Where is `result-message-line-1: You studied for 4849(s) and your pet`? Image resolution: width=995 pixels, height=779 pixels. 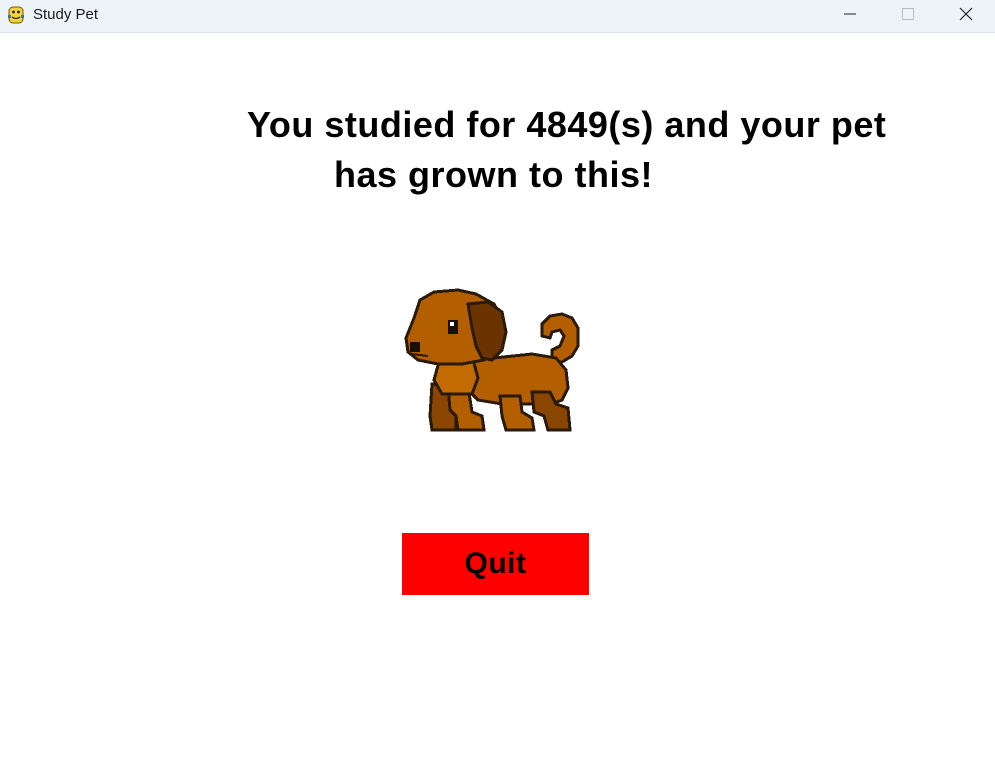
result-message-line-1: You studied for 4849(s) and your pet is located at coordinates (567, 124).